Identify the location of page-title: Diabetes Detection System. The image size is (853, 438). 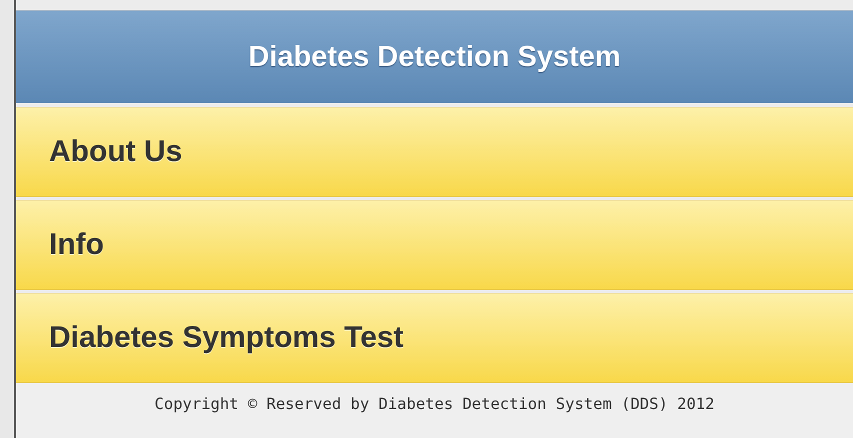
(434, 57).